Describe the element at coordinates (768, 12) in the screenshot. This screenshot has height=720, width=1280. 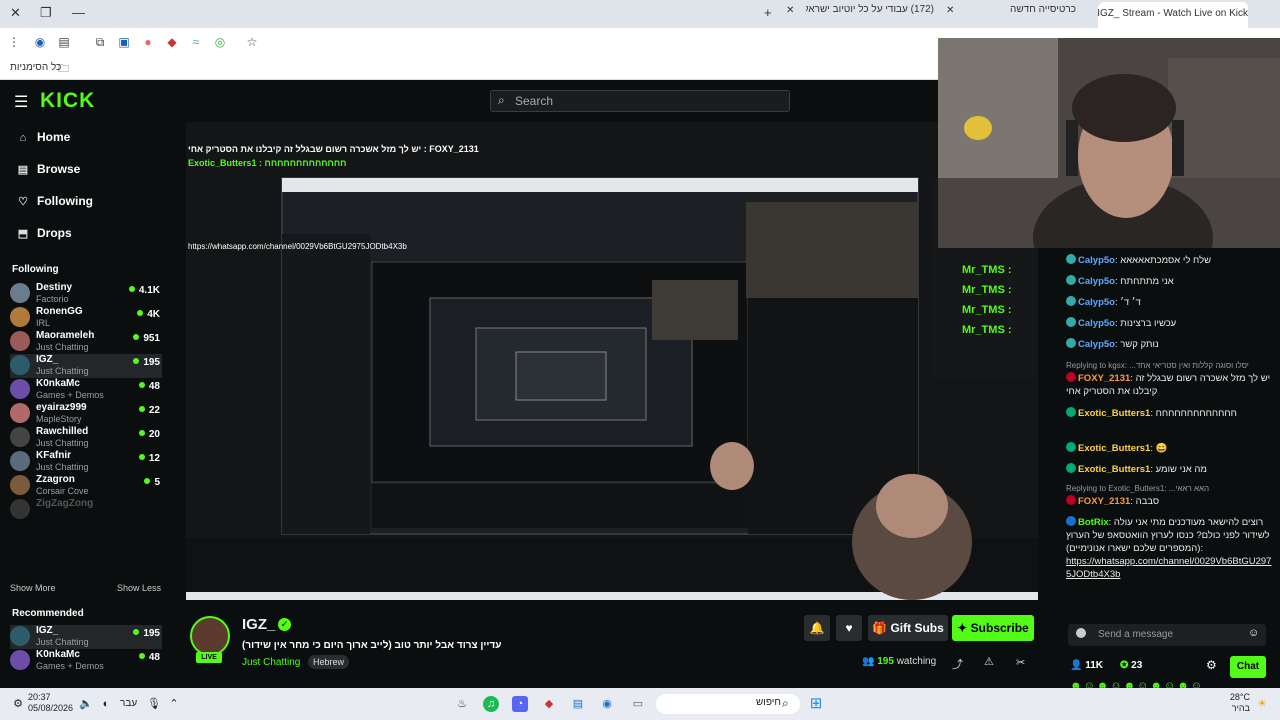
I see `new-tab-icon: +` at that location.